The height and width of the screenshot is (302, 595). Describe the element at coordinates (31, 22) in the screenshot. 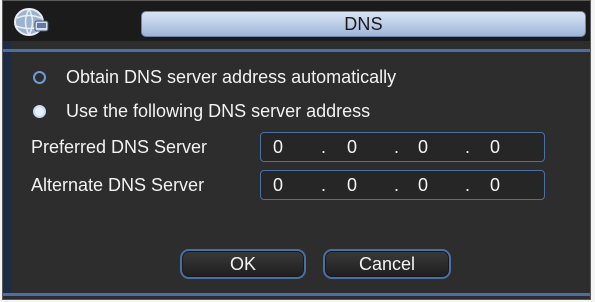

I see `network-globe-icon` at that location.